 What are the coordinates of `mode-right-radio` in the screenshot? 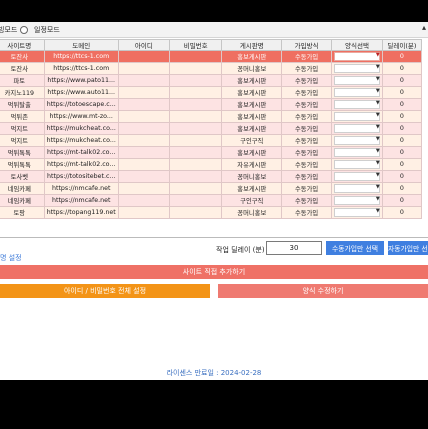 It's located at (24, 30).